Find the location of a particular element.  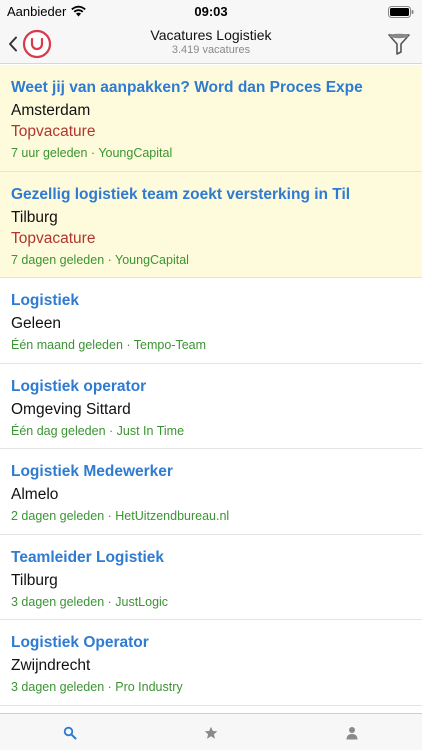

vacancy-count: 3.419 vacatures is located at coordinates (211, 50).